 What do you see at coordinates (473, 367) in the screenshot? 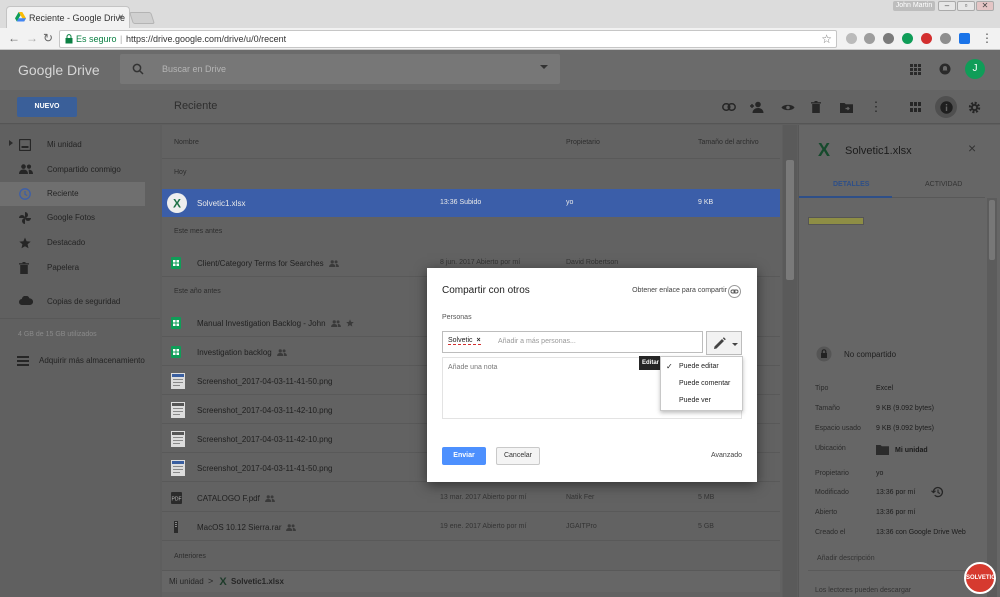
I see `note-placeholder: Añade una nota` at bounding box center [473, 367].